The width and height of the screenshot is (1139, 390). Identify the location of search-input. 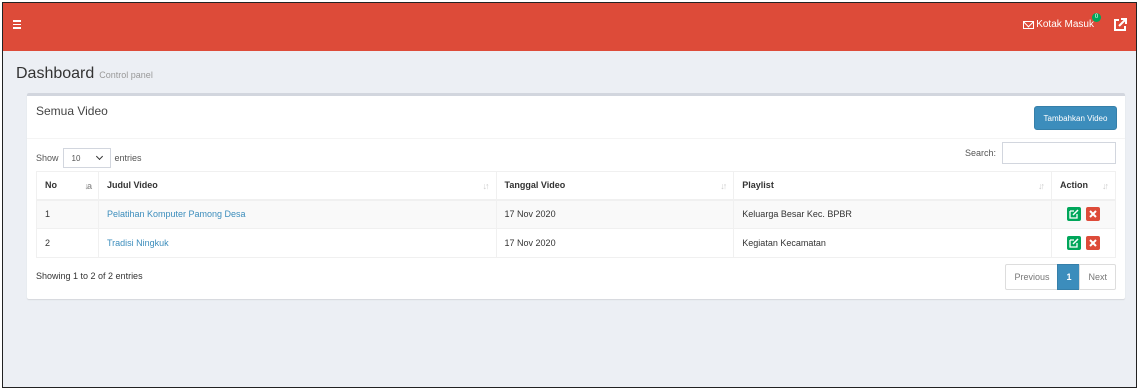
(1059, 153).